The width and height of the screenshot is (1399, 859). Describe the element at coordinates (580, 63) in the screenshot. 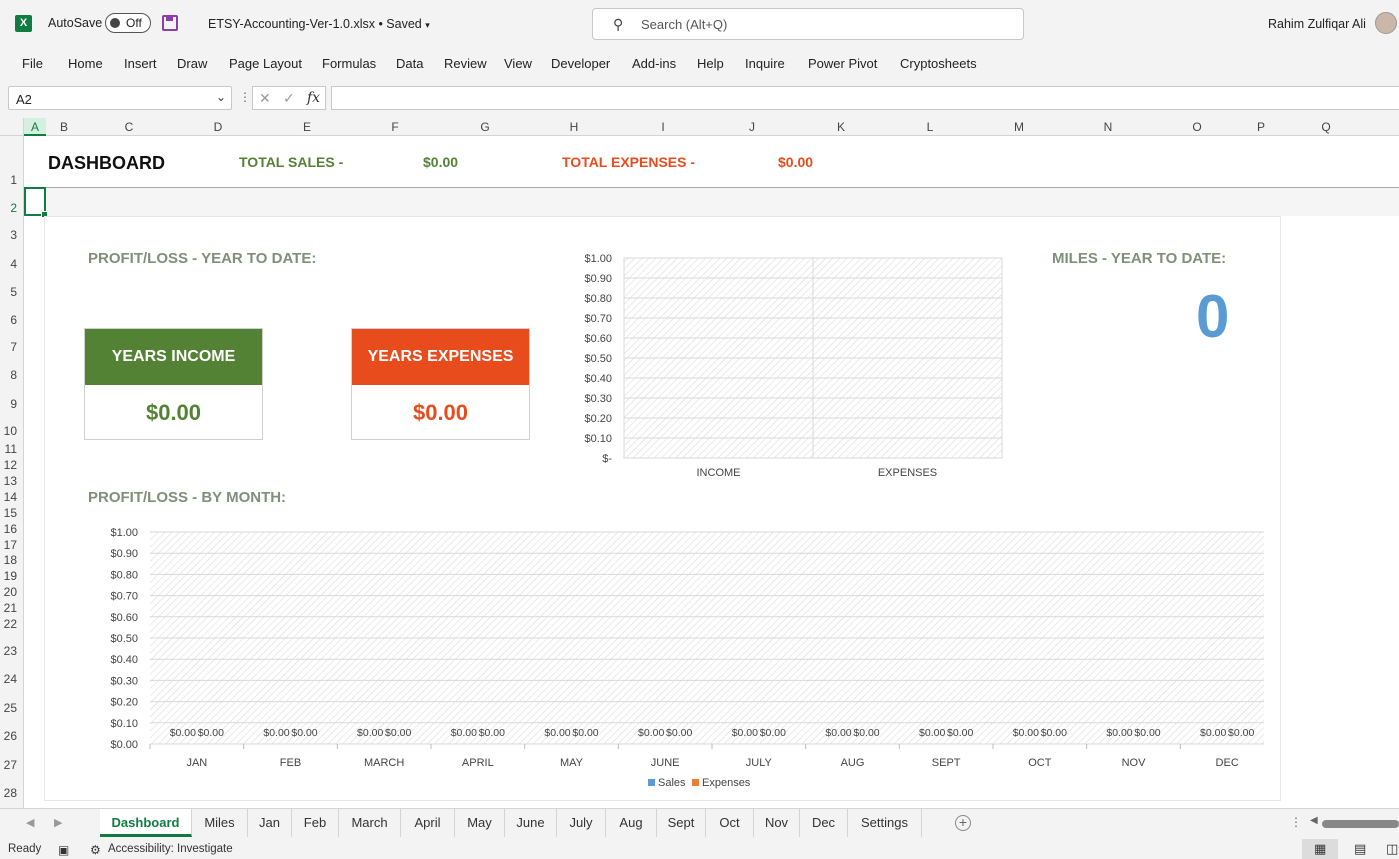

I see `menu-developer: Developer` at that location.